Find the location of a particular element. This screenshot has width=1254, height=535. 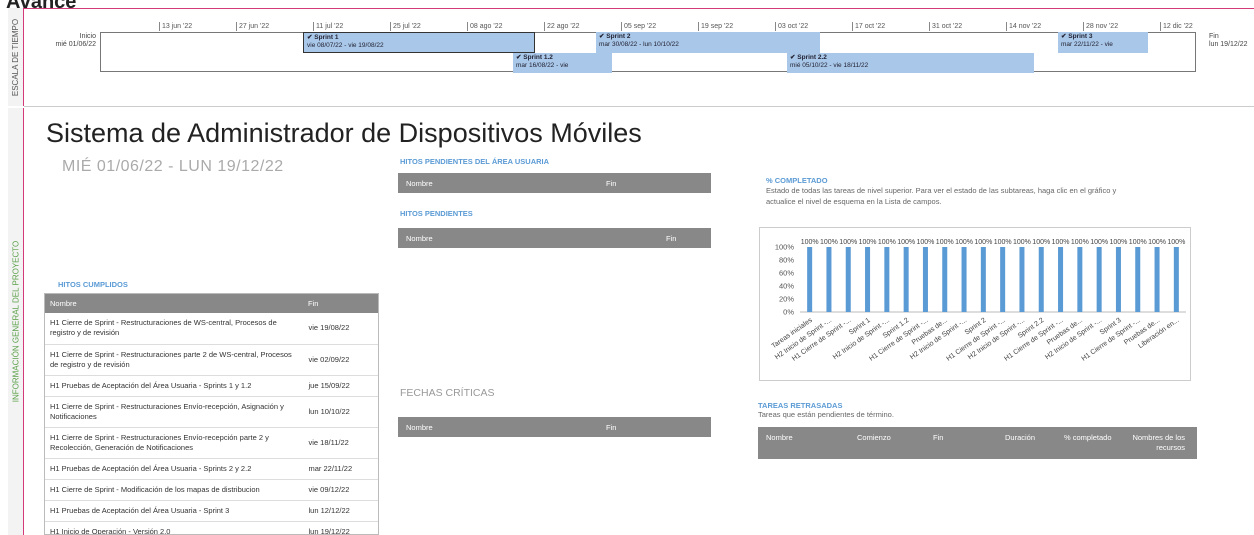

timeline-bar-sprint-2: ✔ Sprint 2 mar 30/08/22 - lun 10/10/22 is located at coordinates (708, 42).